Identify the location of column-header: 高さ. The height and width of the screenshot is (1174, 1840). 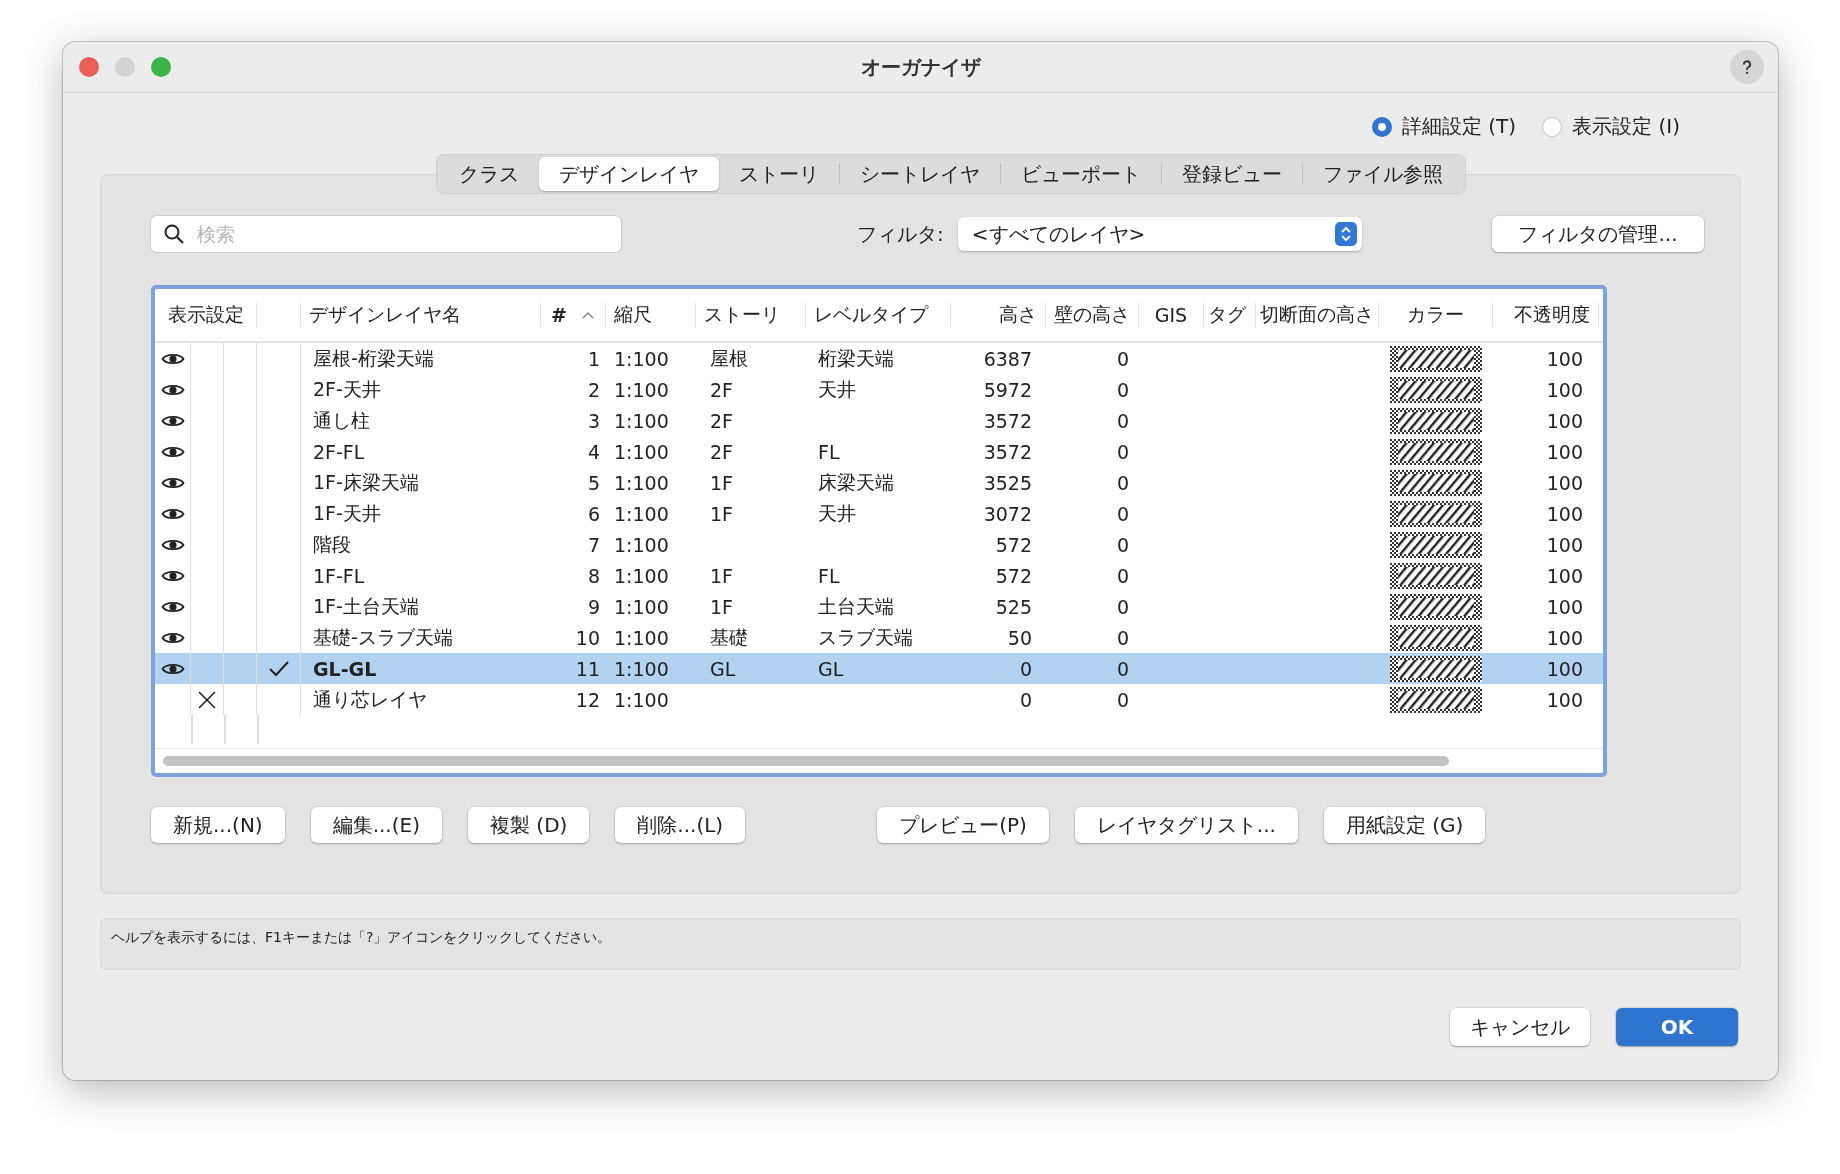
(998, 315).